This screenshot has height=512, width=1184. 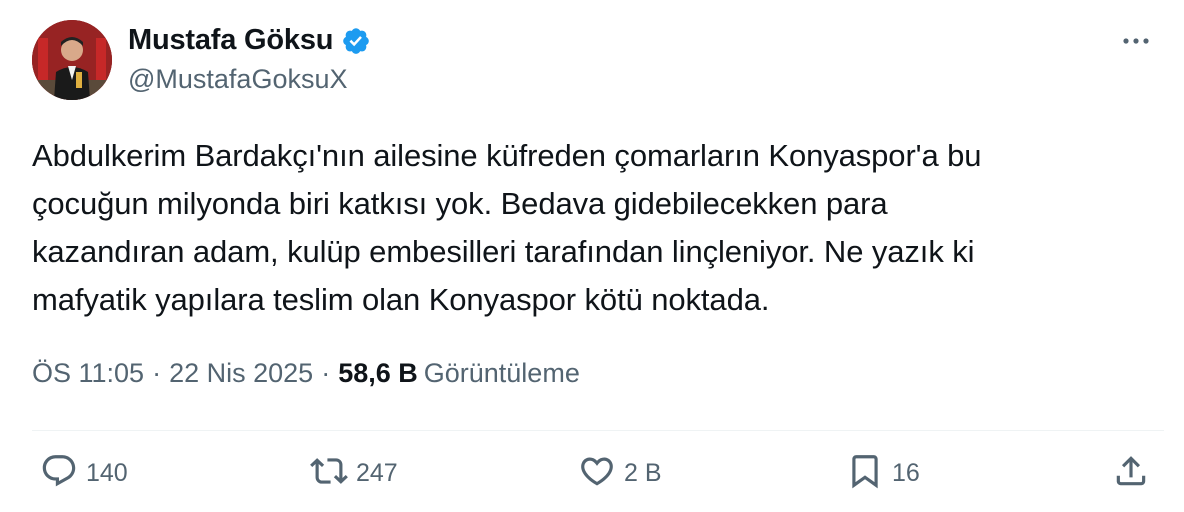 What do you see at coordinates (230, 40) in the screenshot?
I see `author-display-name: Mustafa Göksu` at bounding box center [230, 40].